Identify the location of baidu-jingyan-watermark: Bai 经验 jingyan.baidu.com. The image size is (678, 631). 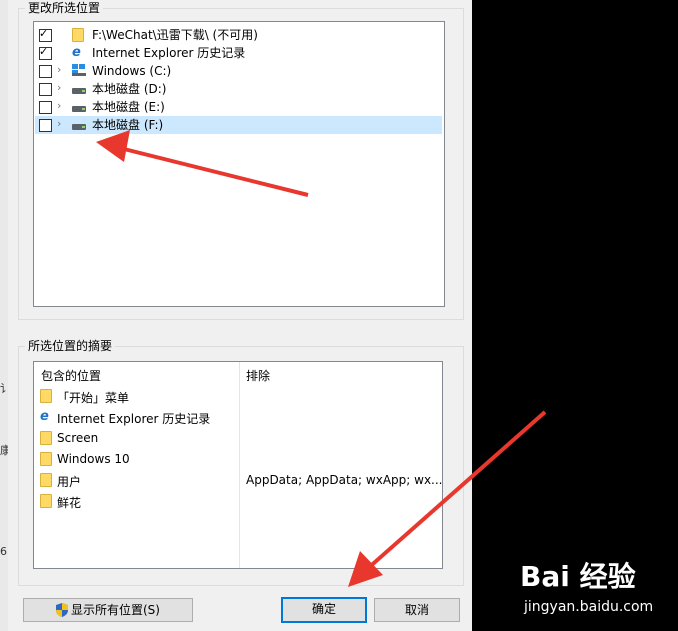
(595, 591).